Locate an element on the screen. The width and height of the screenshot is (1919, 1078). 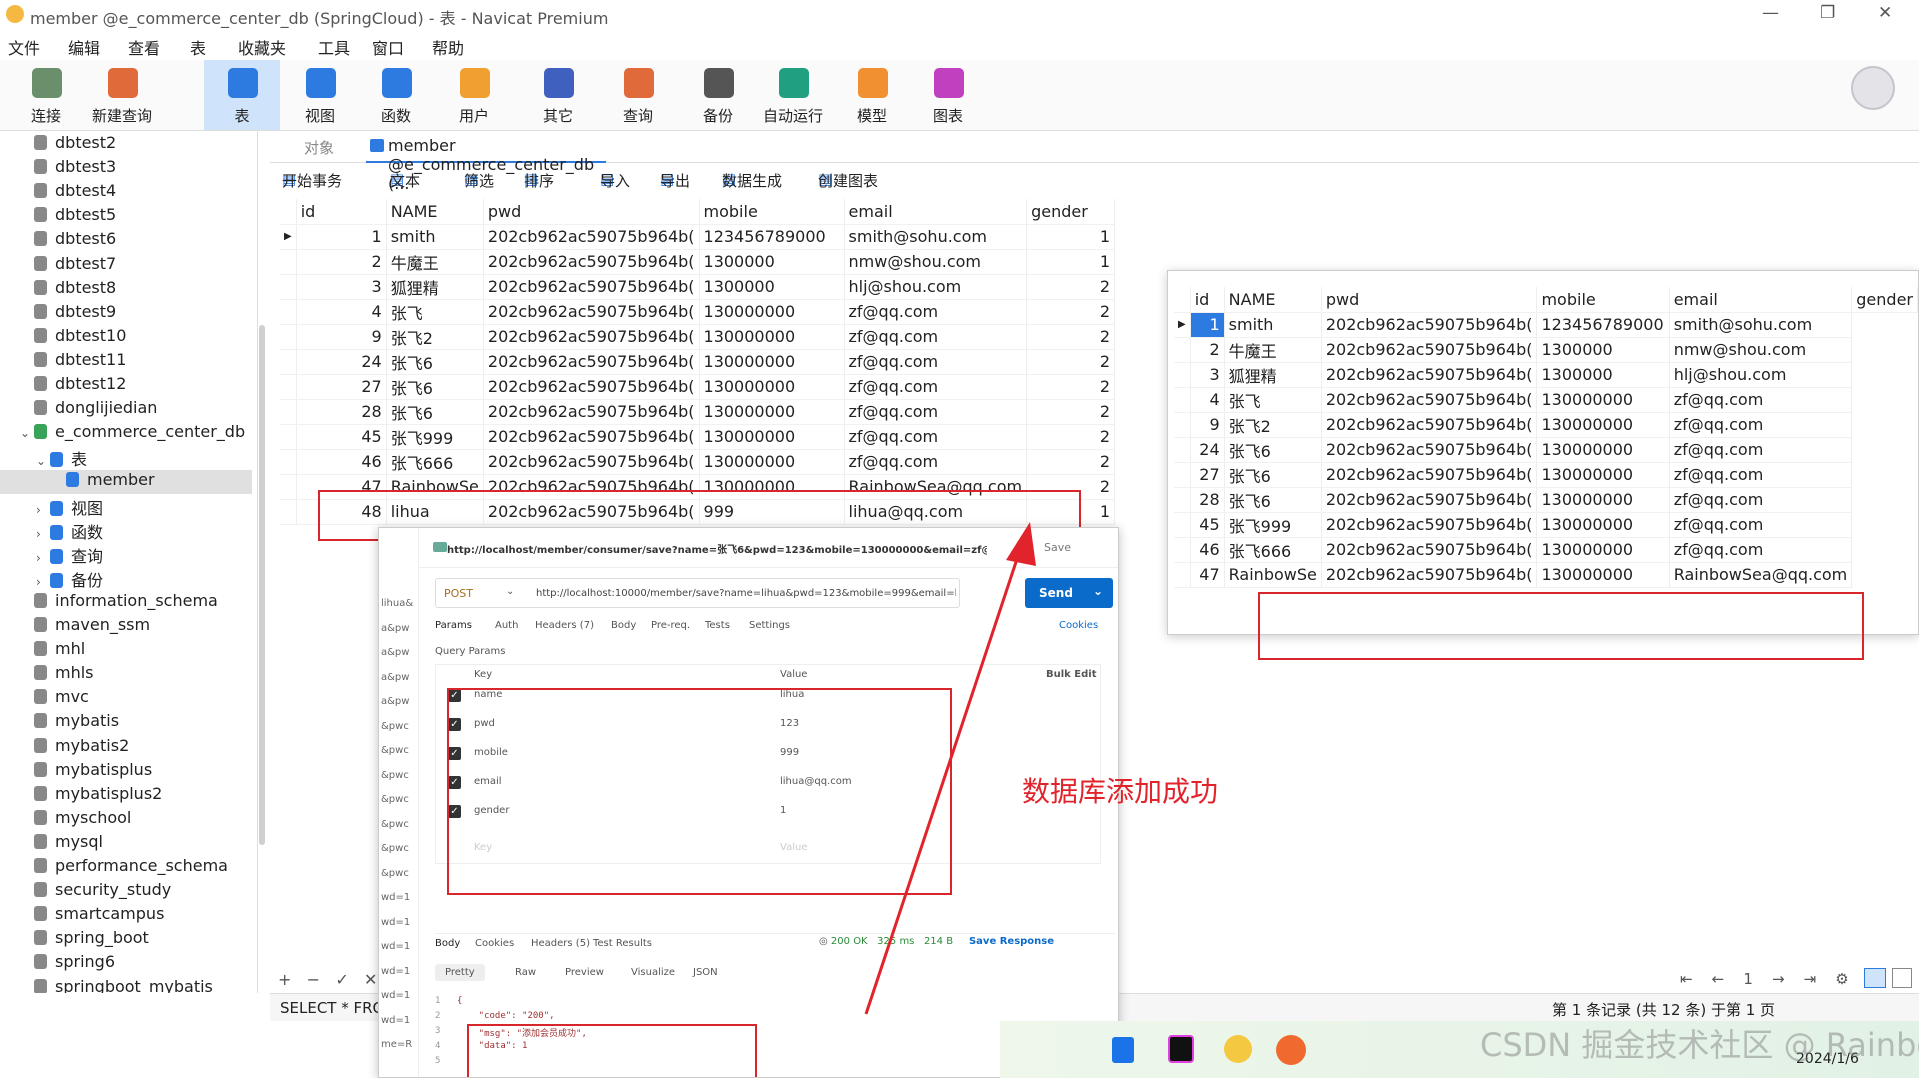
tree-item: ⌄ 表 is located at coordinates (126, 458).